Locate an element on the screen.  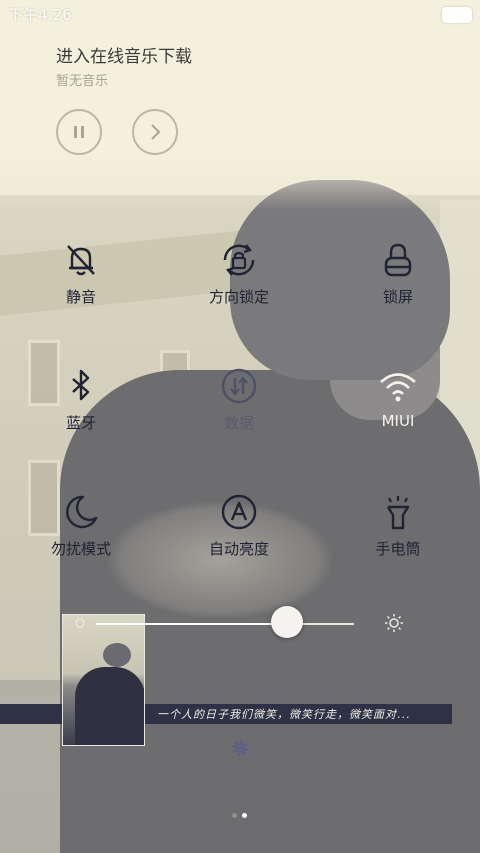
toggle-bluetooth: 蓝牙 is located at coordinates (81, 399).